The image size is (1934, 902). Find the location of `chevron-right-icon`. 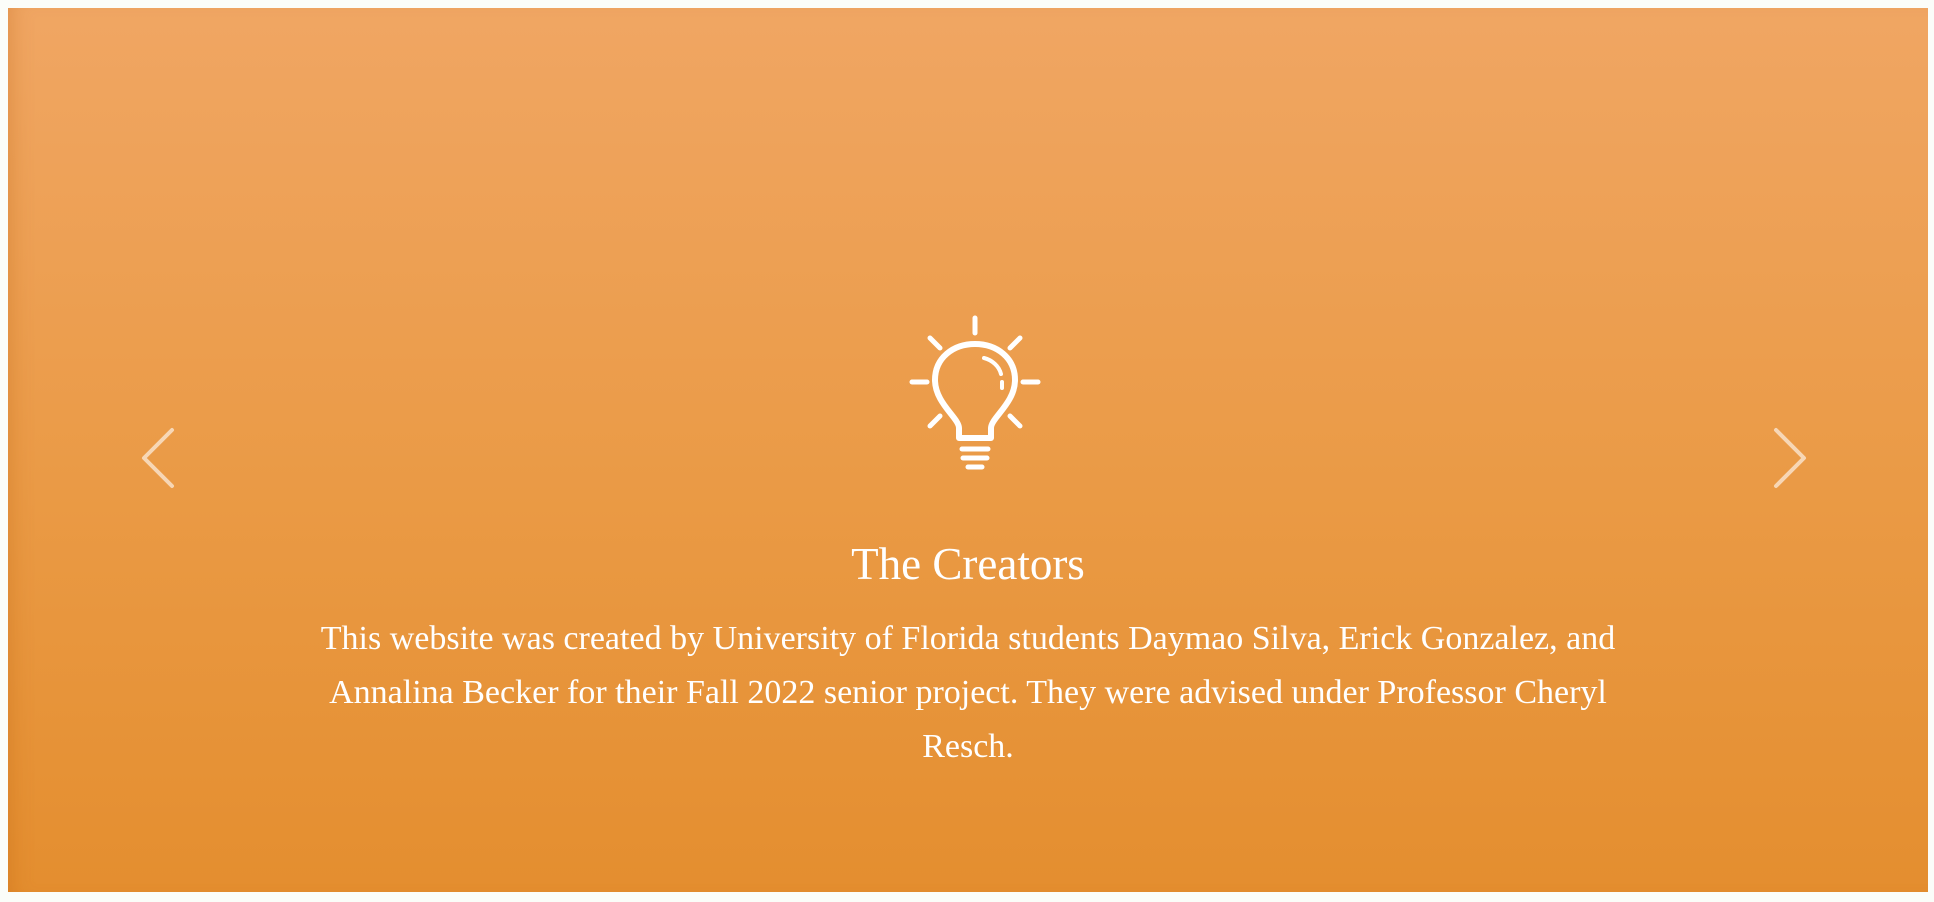

chevron-right-icon is located at coordinates (1790, 458).